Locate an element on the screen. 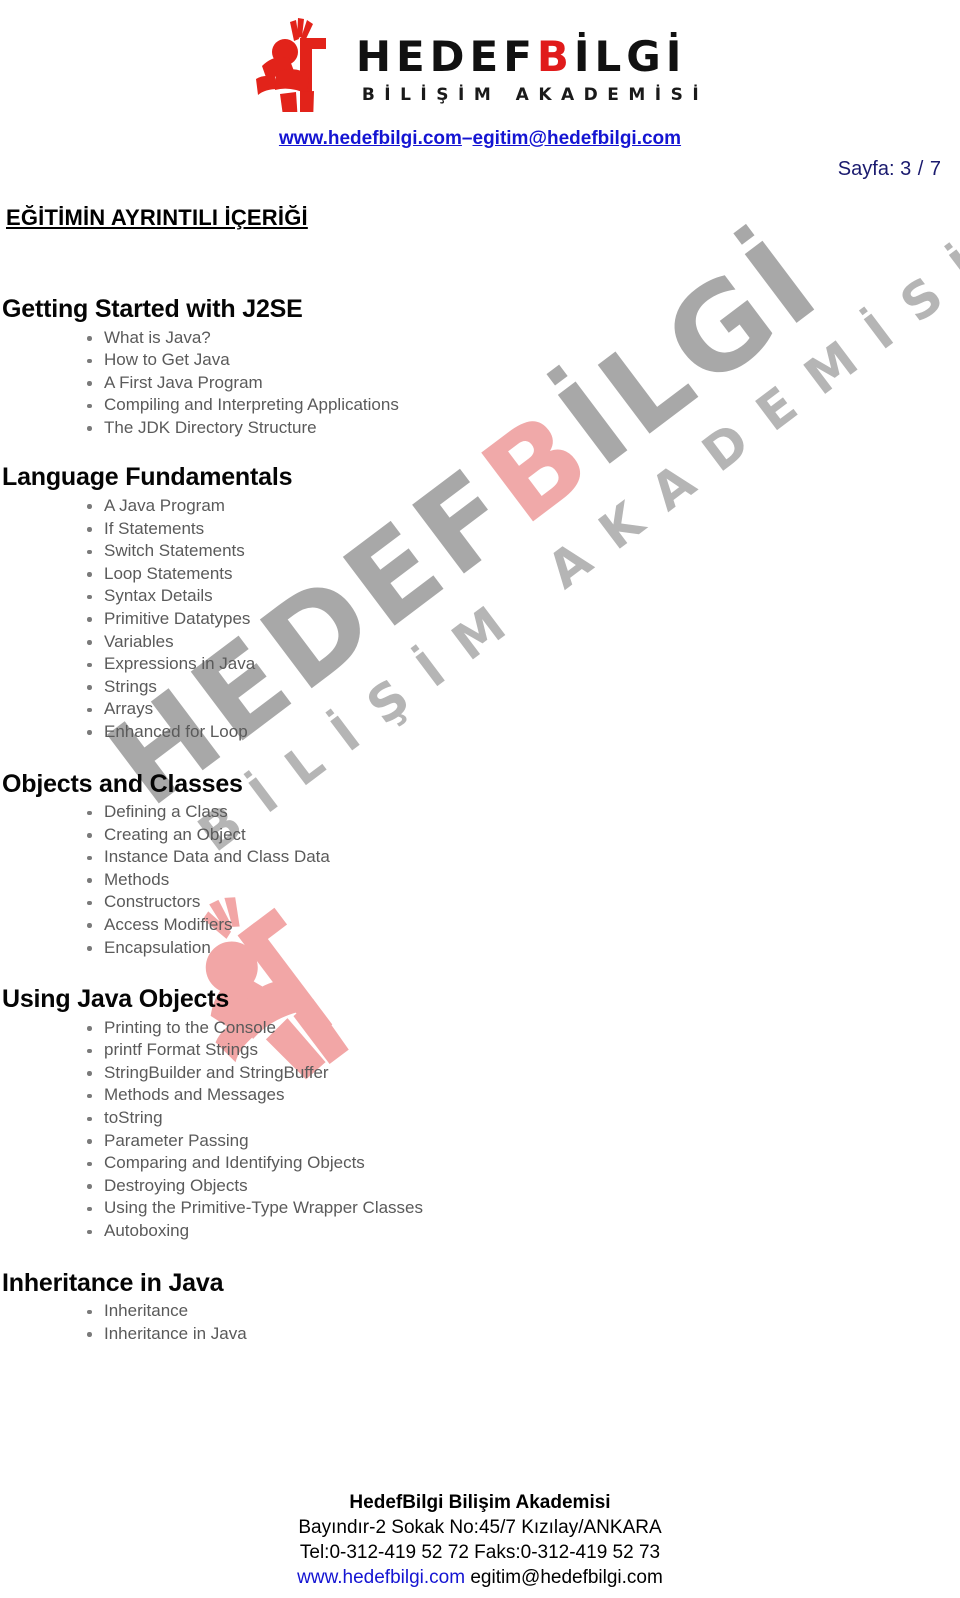 The width and height of the screenshot is (960, 1598). list-item: Strings is located at coordinates (523, 687).